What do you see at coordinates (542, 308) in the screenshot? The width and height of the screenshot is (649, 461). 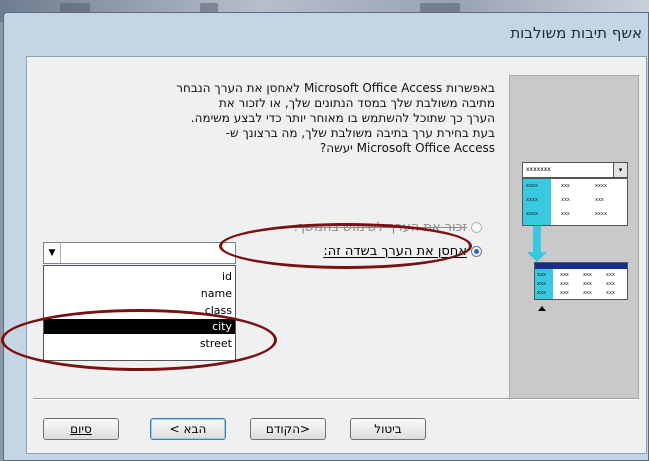 I see `preview-record-marker-icon` at bounding box center [542, 308].